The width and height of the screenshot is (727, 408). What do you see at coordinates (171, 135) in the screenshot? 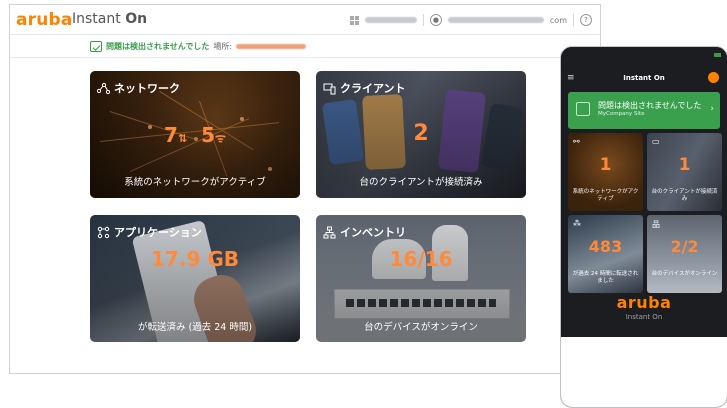
I see `wired-network-count: 7` at bounding box center [171, 135].